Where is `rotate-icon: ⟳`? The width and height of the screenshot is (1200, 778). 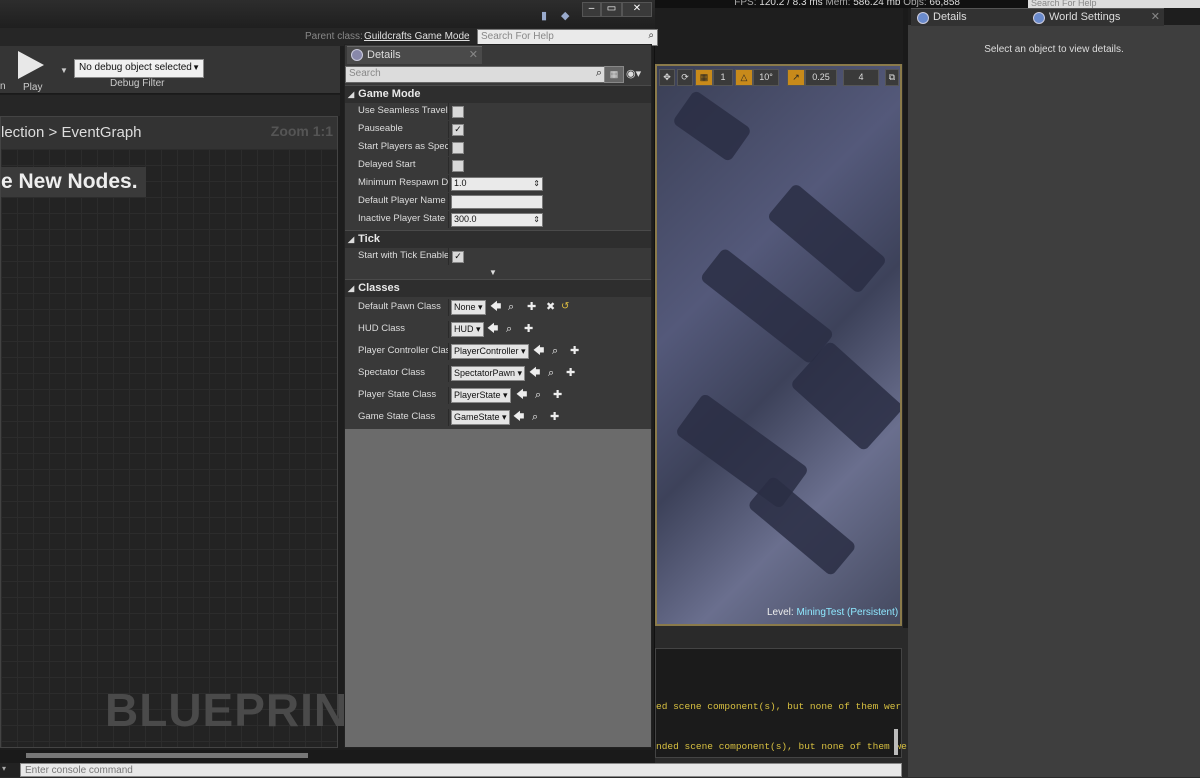 rotate-icon: ⟳ is located at coordinates (685, 77).